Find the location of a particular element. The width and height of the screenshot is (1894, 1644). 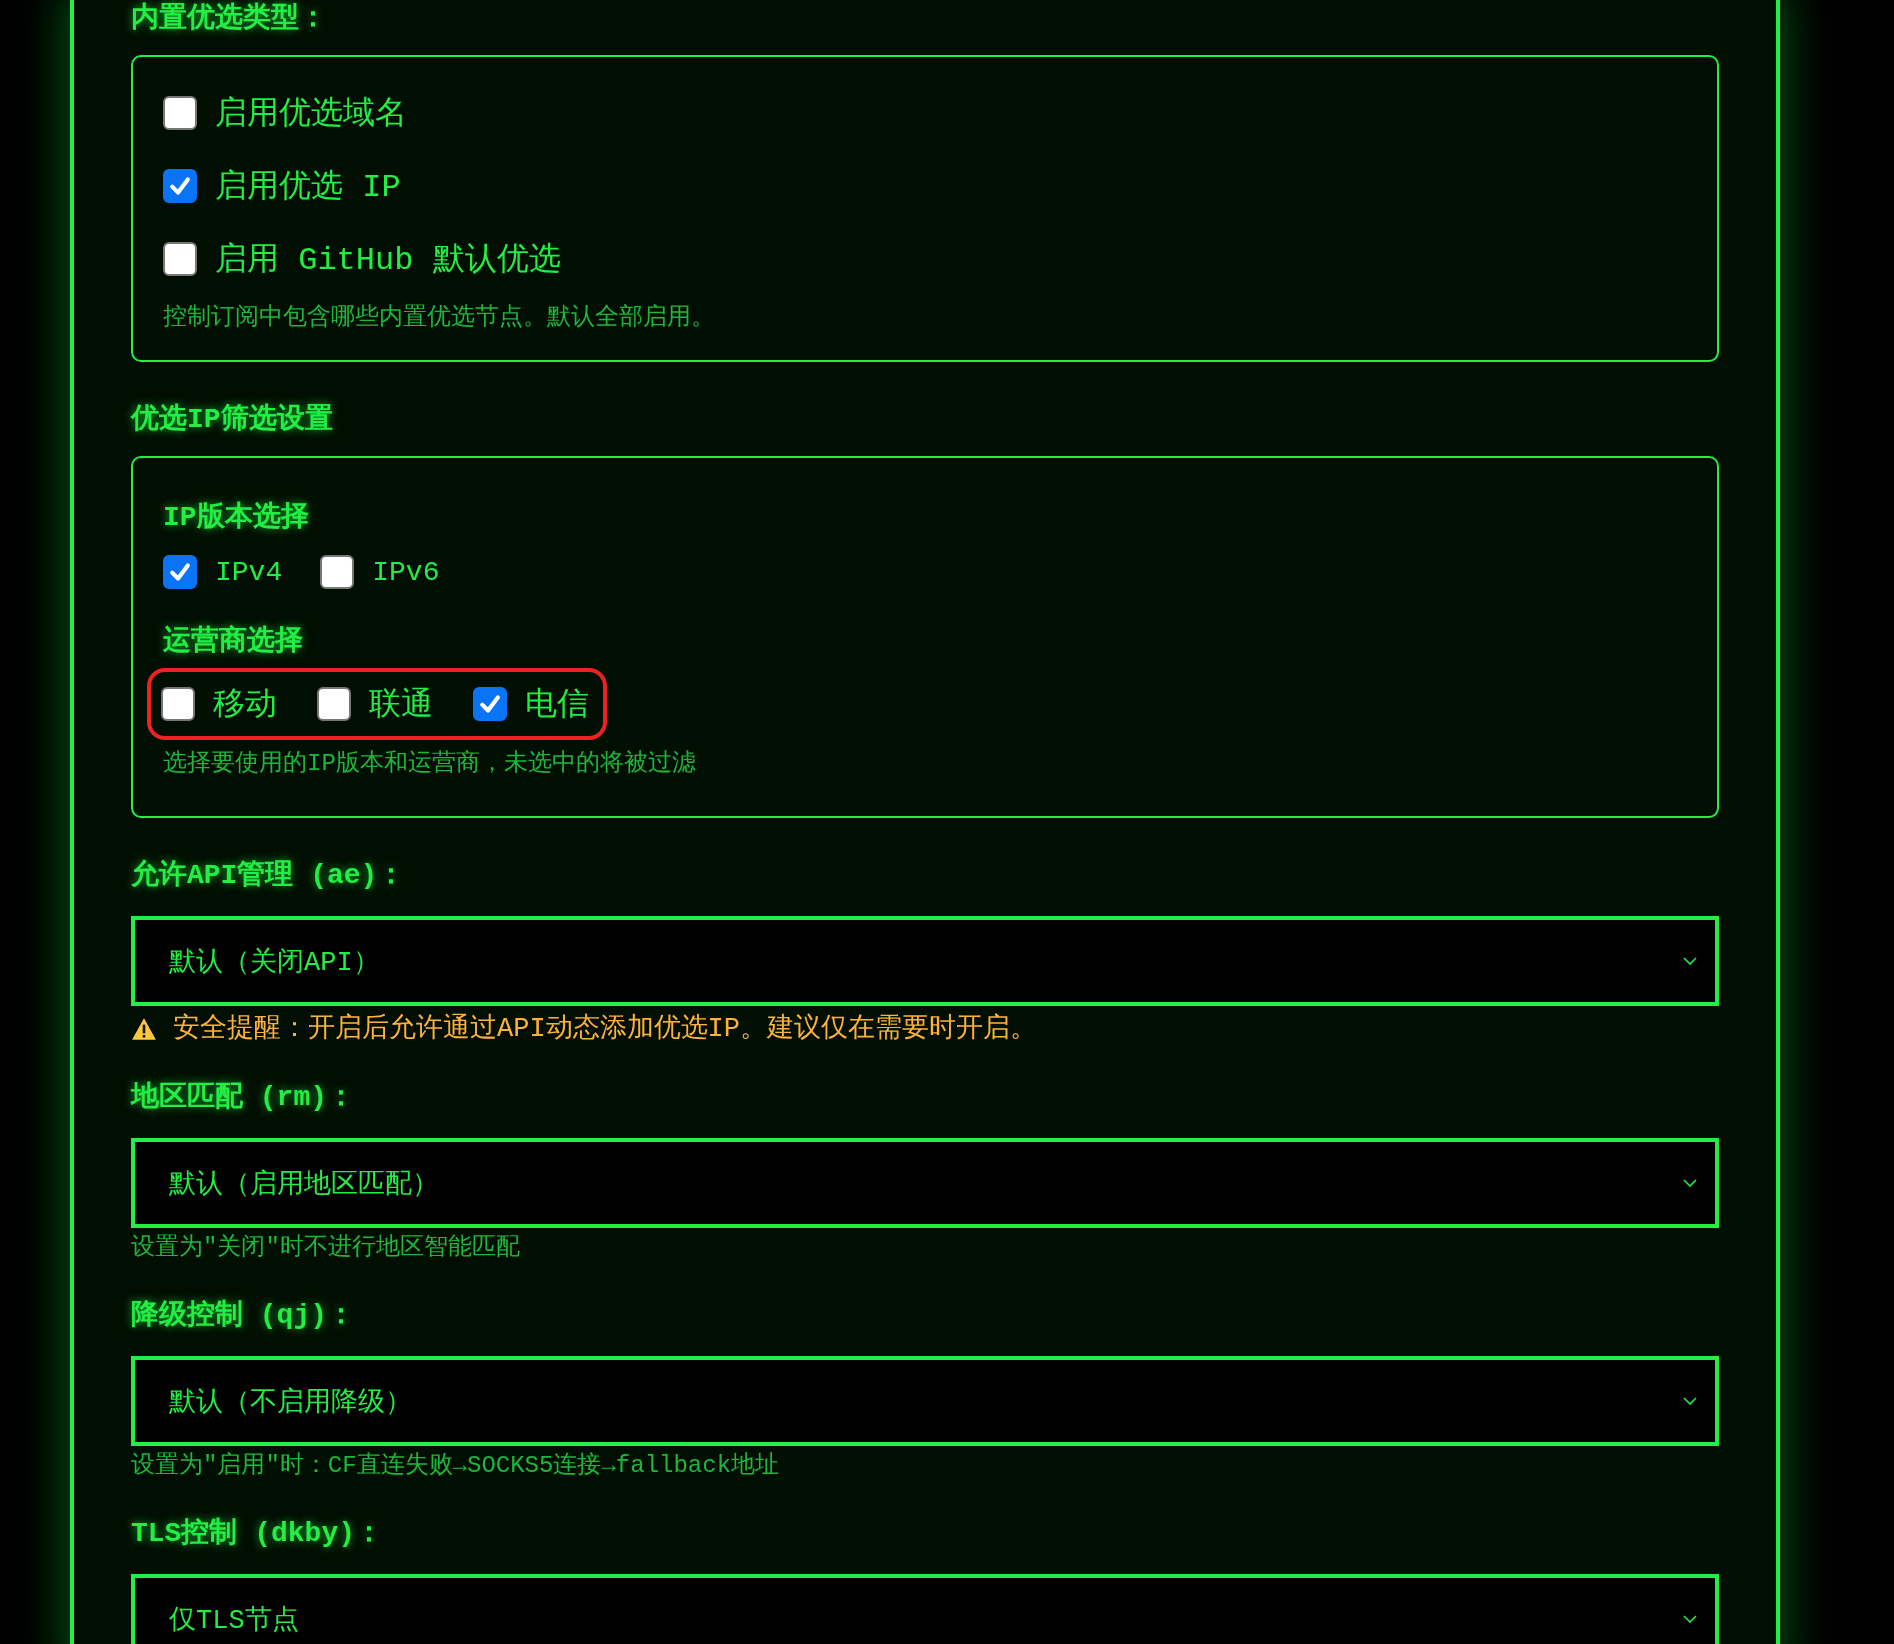

field-label: 降级控制 (qj)： is located at coordinates (243, 1315).